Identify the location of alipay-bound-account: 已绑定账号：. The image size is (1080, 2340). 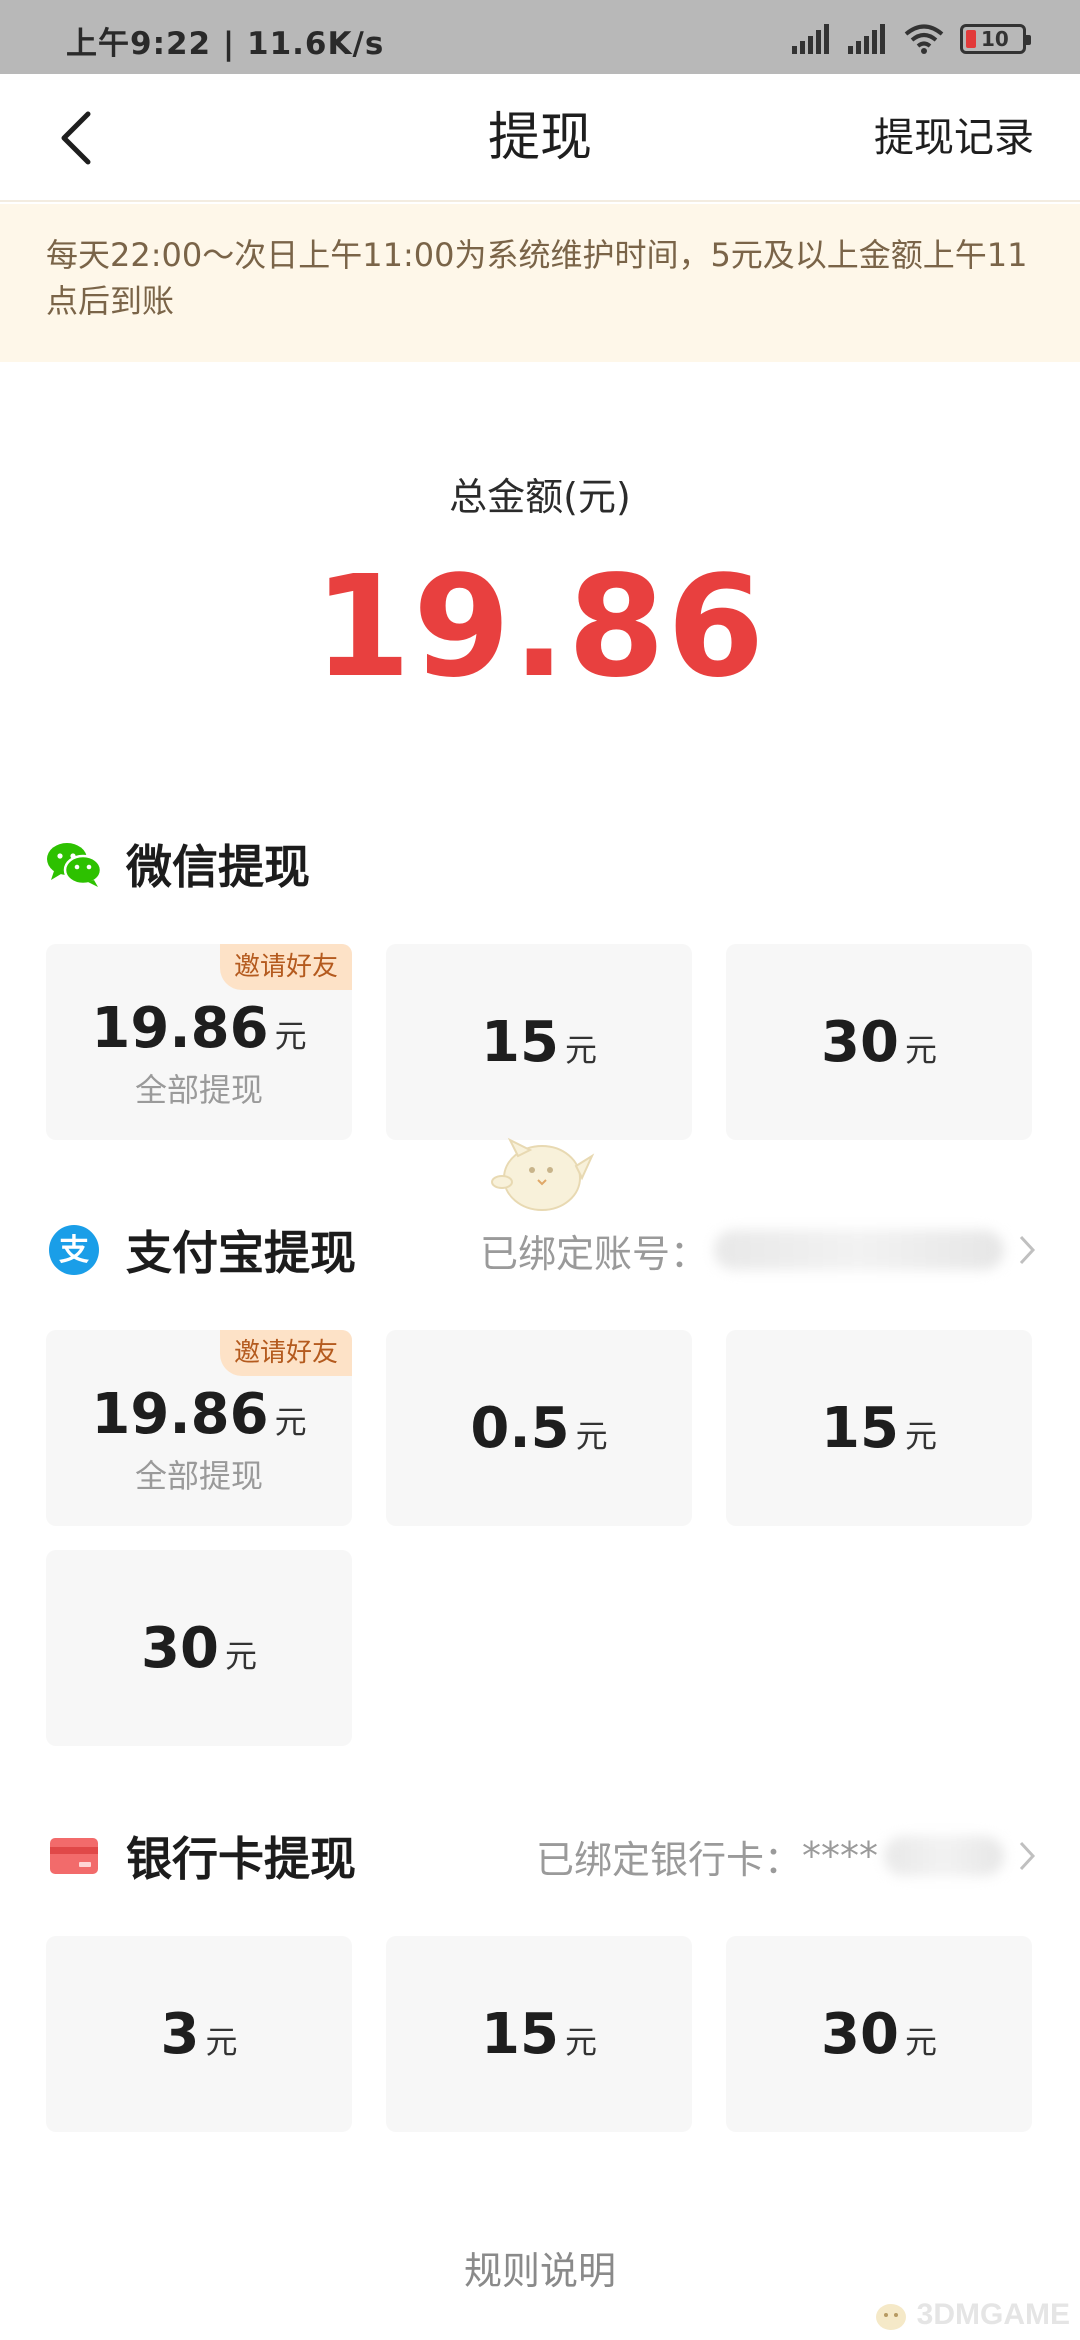
(758, 1250).